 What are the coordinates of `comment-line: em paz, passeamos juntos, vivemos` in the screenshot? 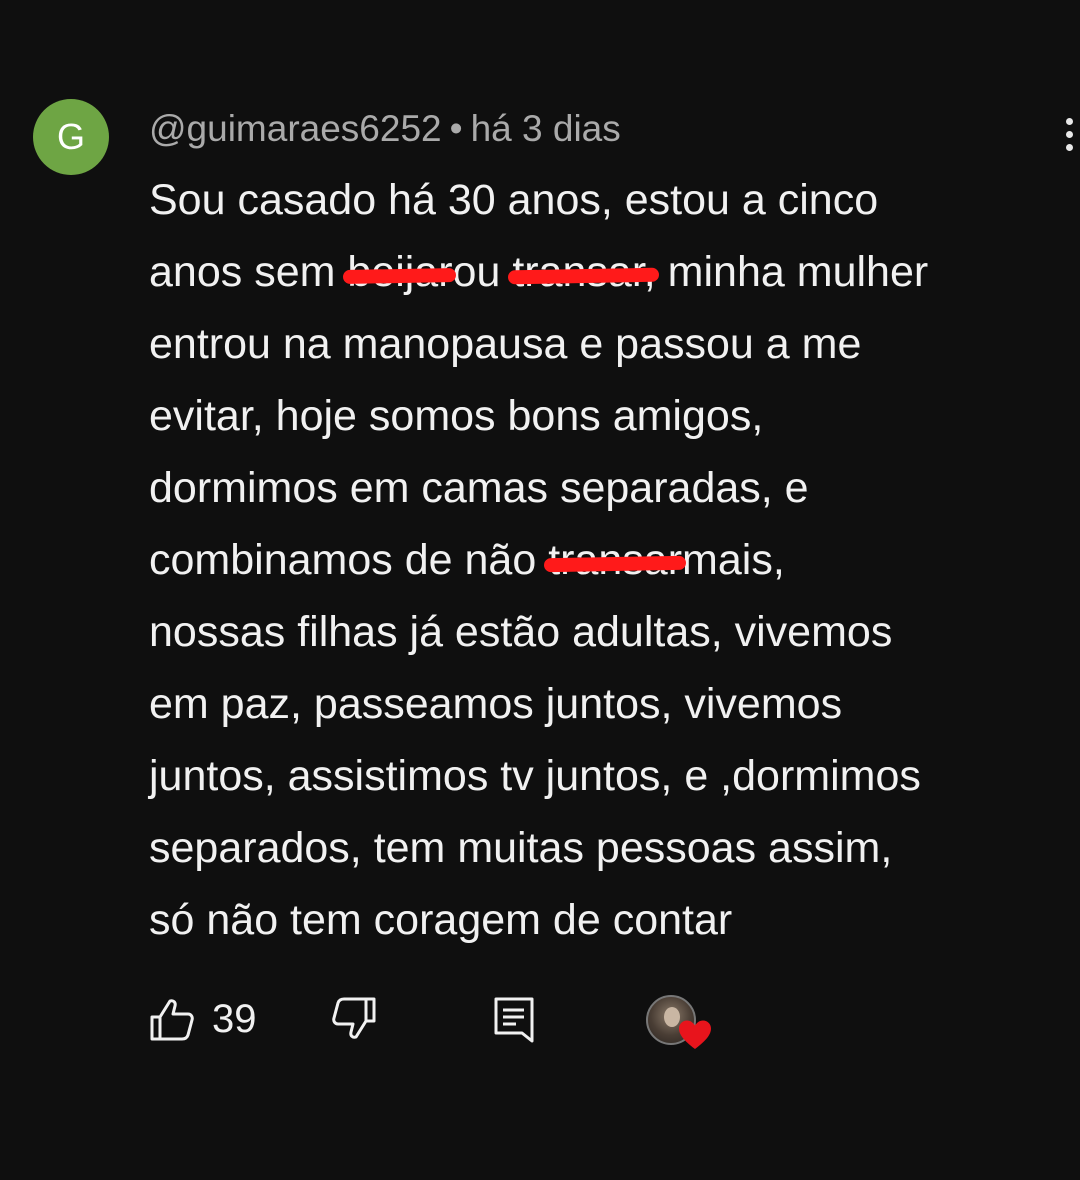 It's located at (609, 704).